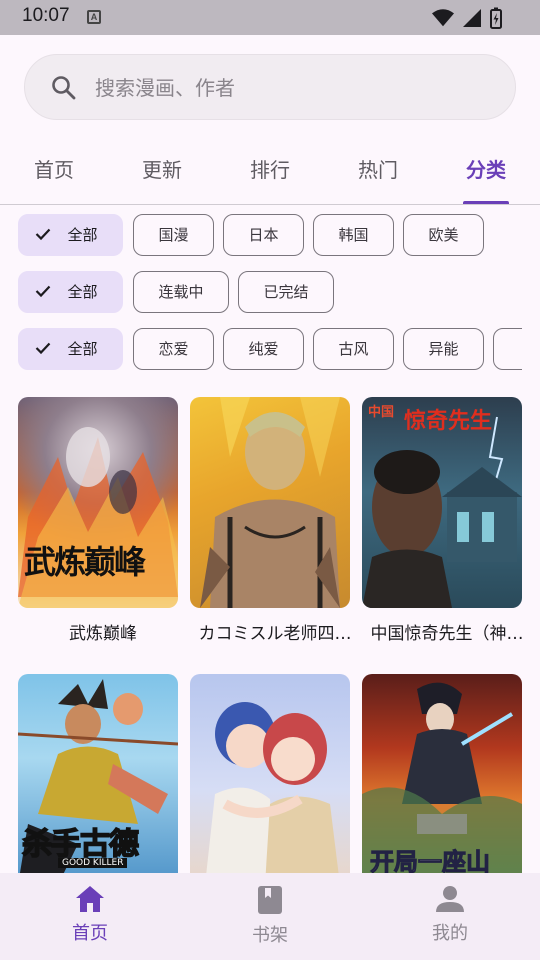  I want to click on comic-card: 武炼巅峰 武炼巅峰, so click(98, 520).